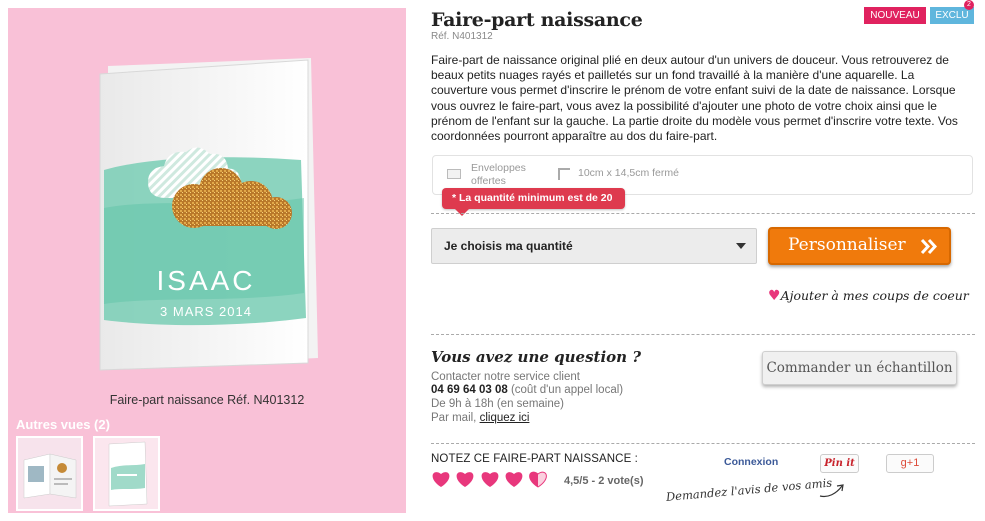 Image resolution: width=985 pixels, height=521 pixels. What do you see at coordinates (534, 459) in the screenshot?
I see `rating-label: NOTEZ CE FAIRE-PART NAISSANCE :` at bounding box center [534, 459].